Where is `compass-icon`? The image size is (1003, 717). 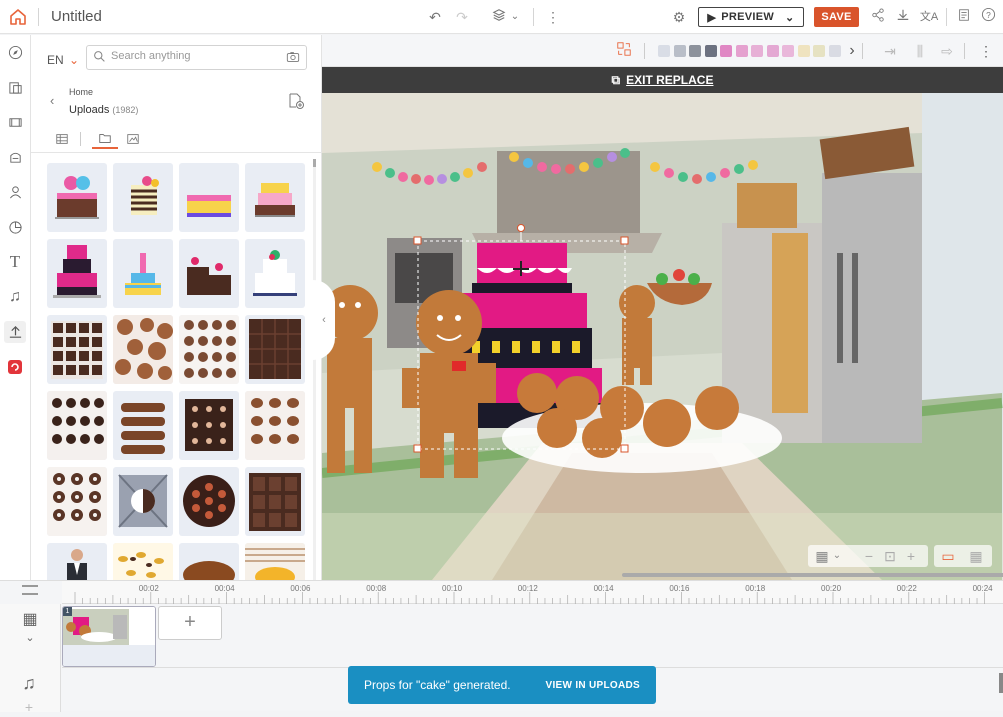
compass-icon is located at coordinates (15, 52).